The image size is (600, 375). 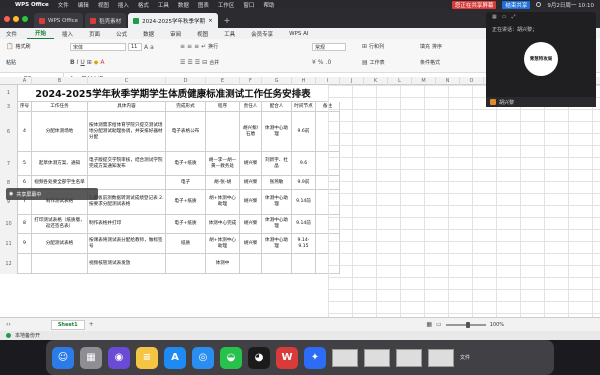 I want to click on expand-icon: ⤢, so click(x=513, y=17).